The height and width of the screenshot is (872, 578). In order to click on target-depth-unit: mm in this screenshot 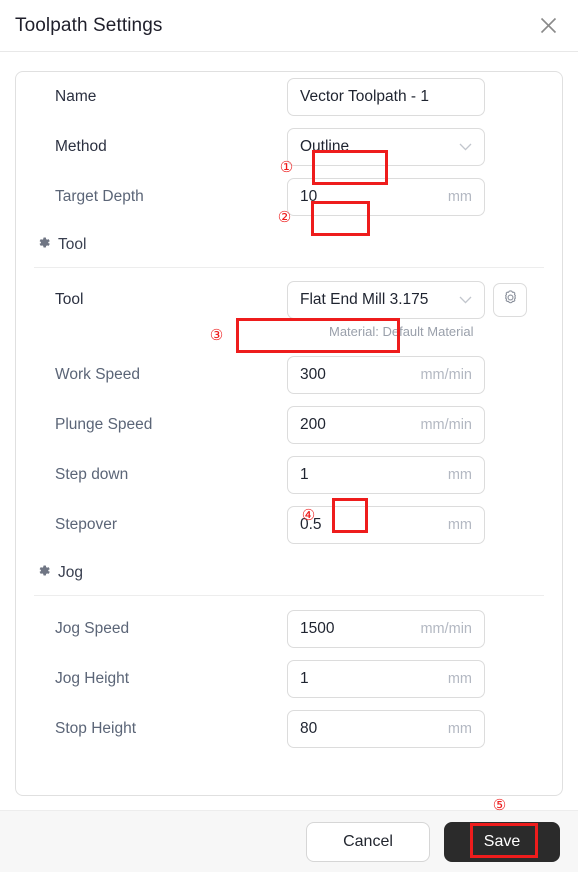, I will do `click(459, 197)`.